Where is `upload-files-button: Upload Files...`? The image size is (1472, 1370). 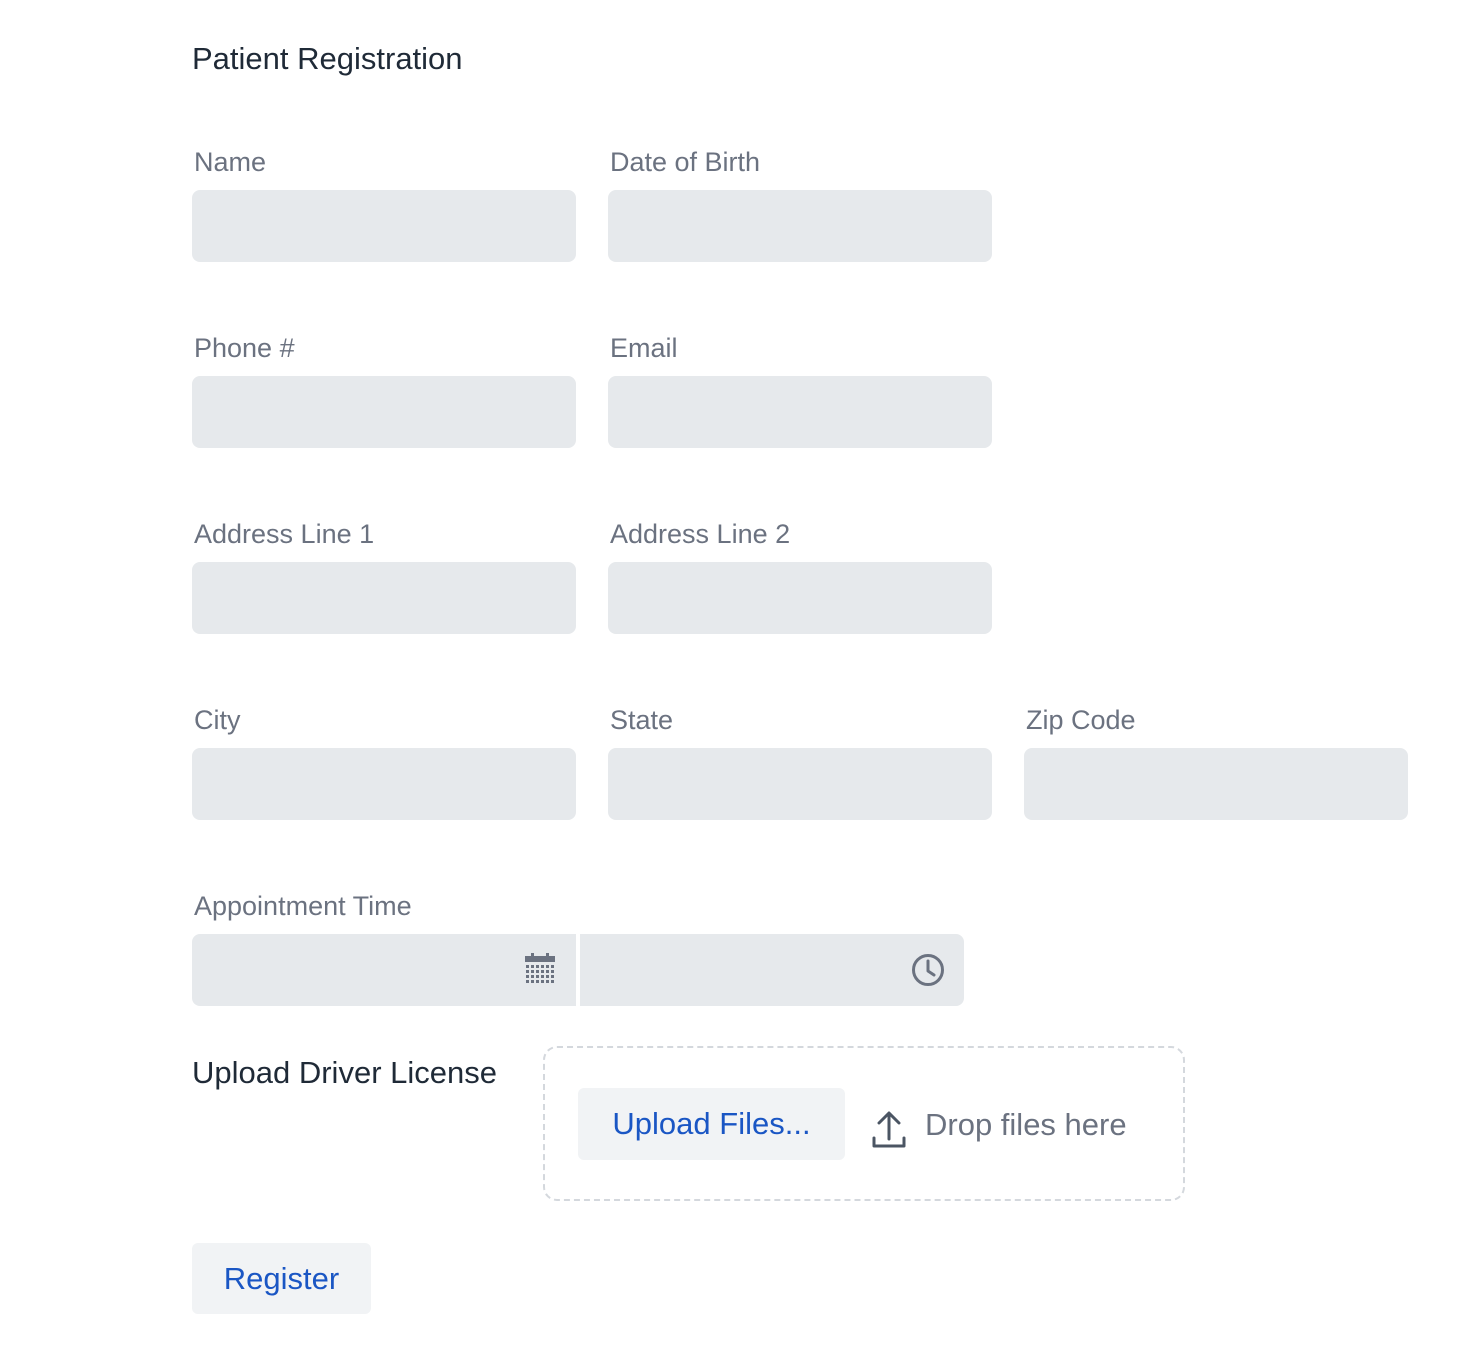
upload-files-button: Upload Files... is located at coordinates (711, 1124).